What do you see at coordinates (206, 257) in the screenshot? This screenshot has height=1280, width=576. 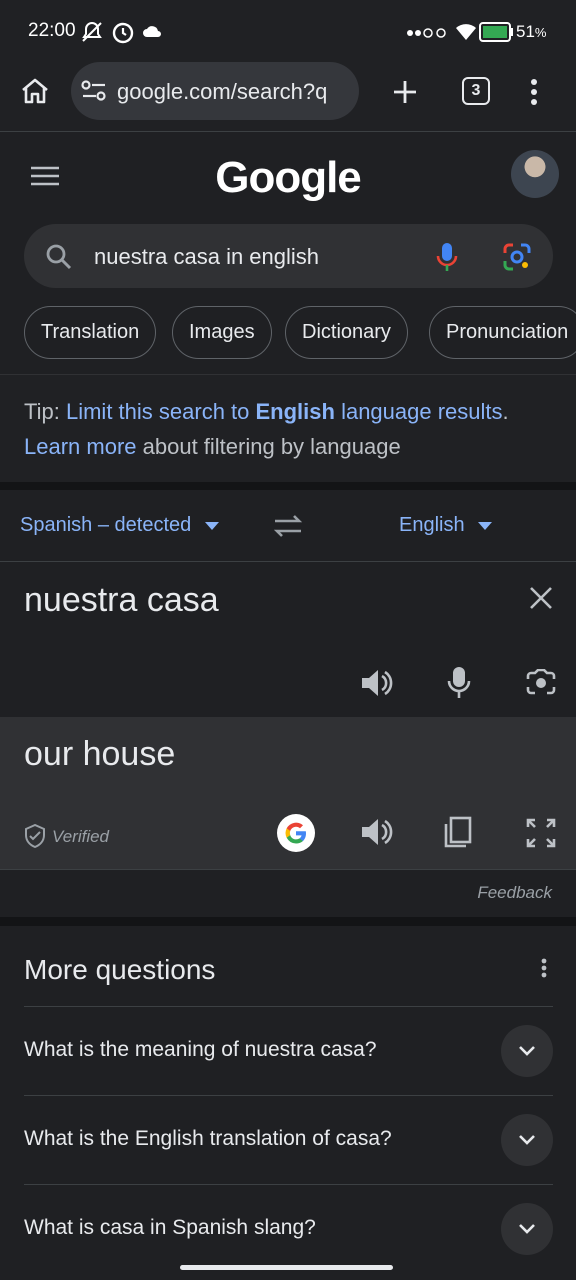 I see `search-input: nuestra casa in english` at bounding box center [206, 257].